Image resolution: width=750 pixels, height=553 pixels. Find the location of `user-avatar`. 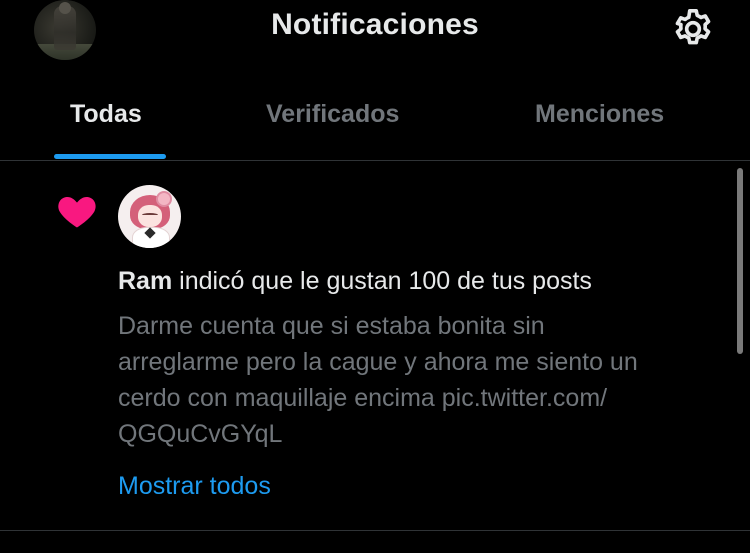

user-avatar is located at coordinates (149, 216).